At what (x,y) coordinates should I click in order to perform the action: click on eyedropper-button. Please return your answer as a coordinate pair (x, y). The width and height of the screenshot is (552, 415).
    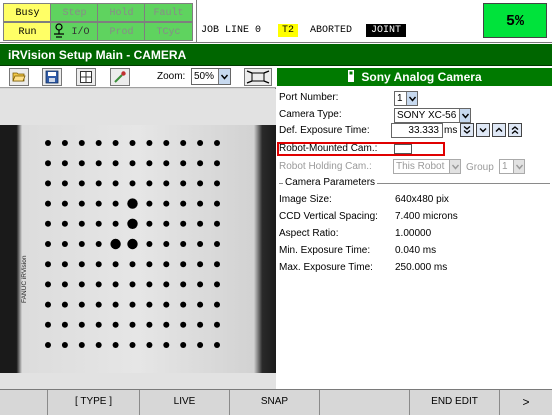
    Looking at the image, I should click on (120, 77).